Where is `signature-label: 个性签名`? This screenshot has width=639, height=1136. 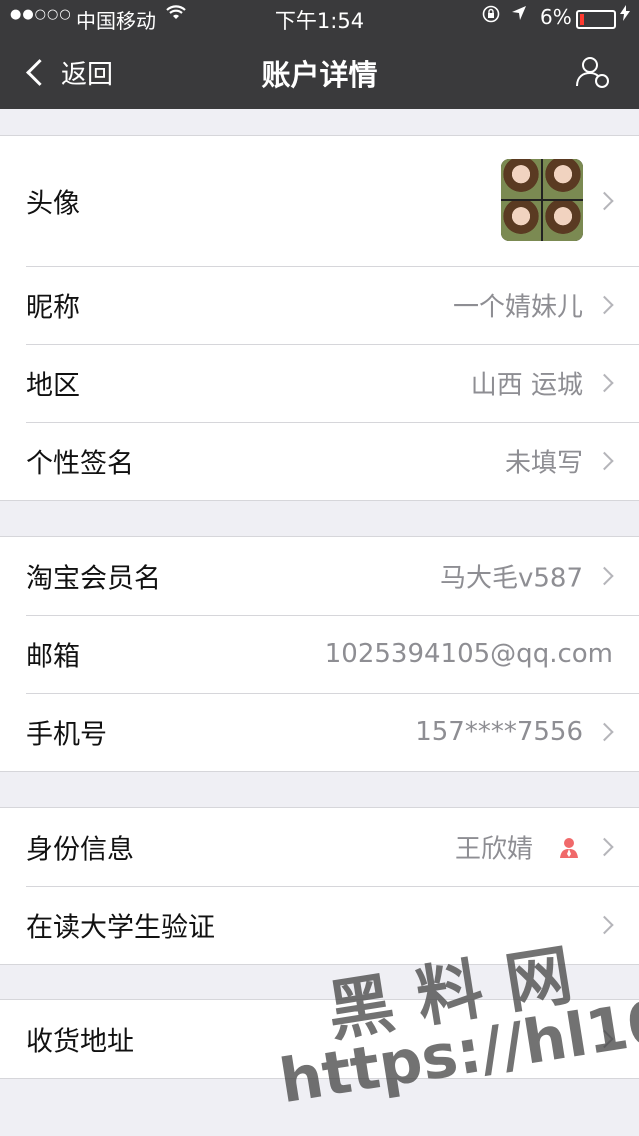
signature-label: 个性签名 is located at coordinates (80, 464).